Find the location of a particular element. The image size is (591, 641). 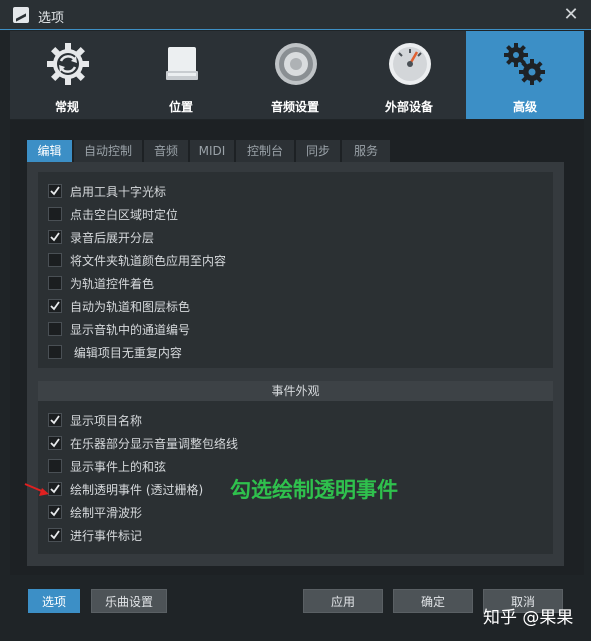

tab-console: 控制台 is located at coordinates (265, 151).